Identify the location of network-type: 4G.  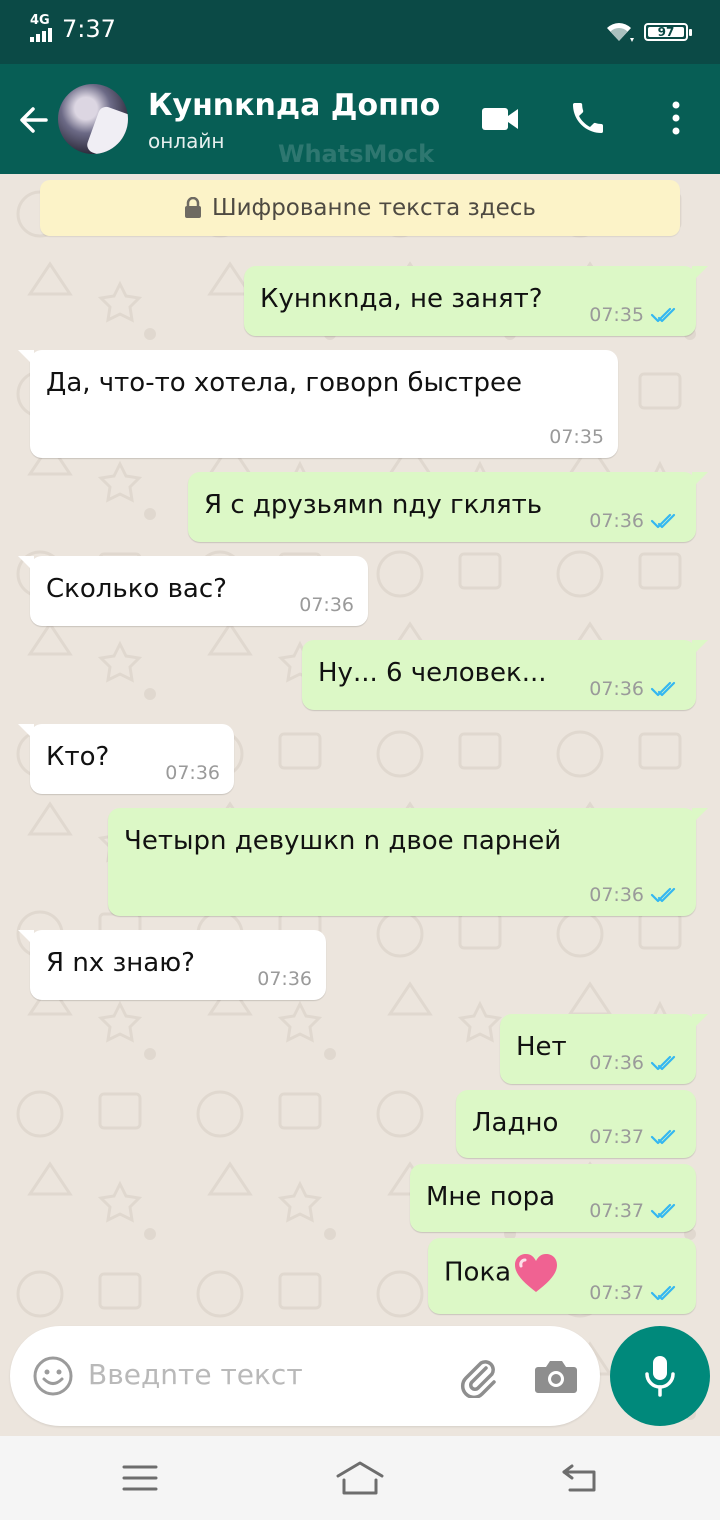
(40, 20).